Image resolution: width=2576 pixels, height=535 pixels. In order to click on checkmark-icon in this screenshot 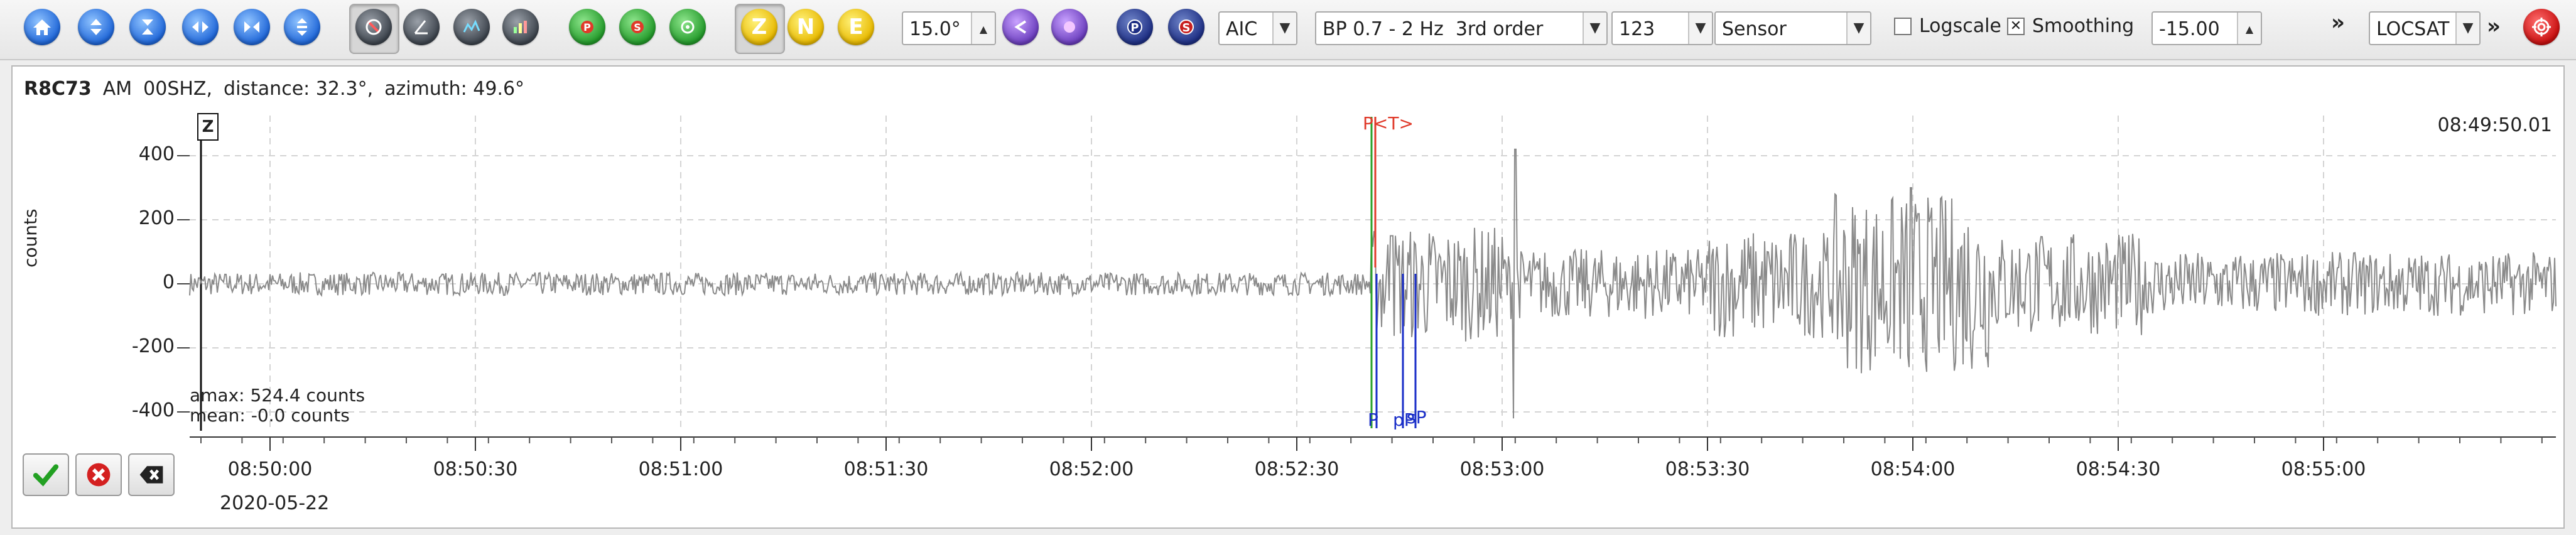, I will do `click(46, 475)`.